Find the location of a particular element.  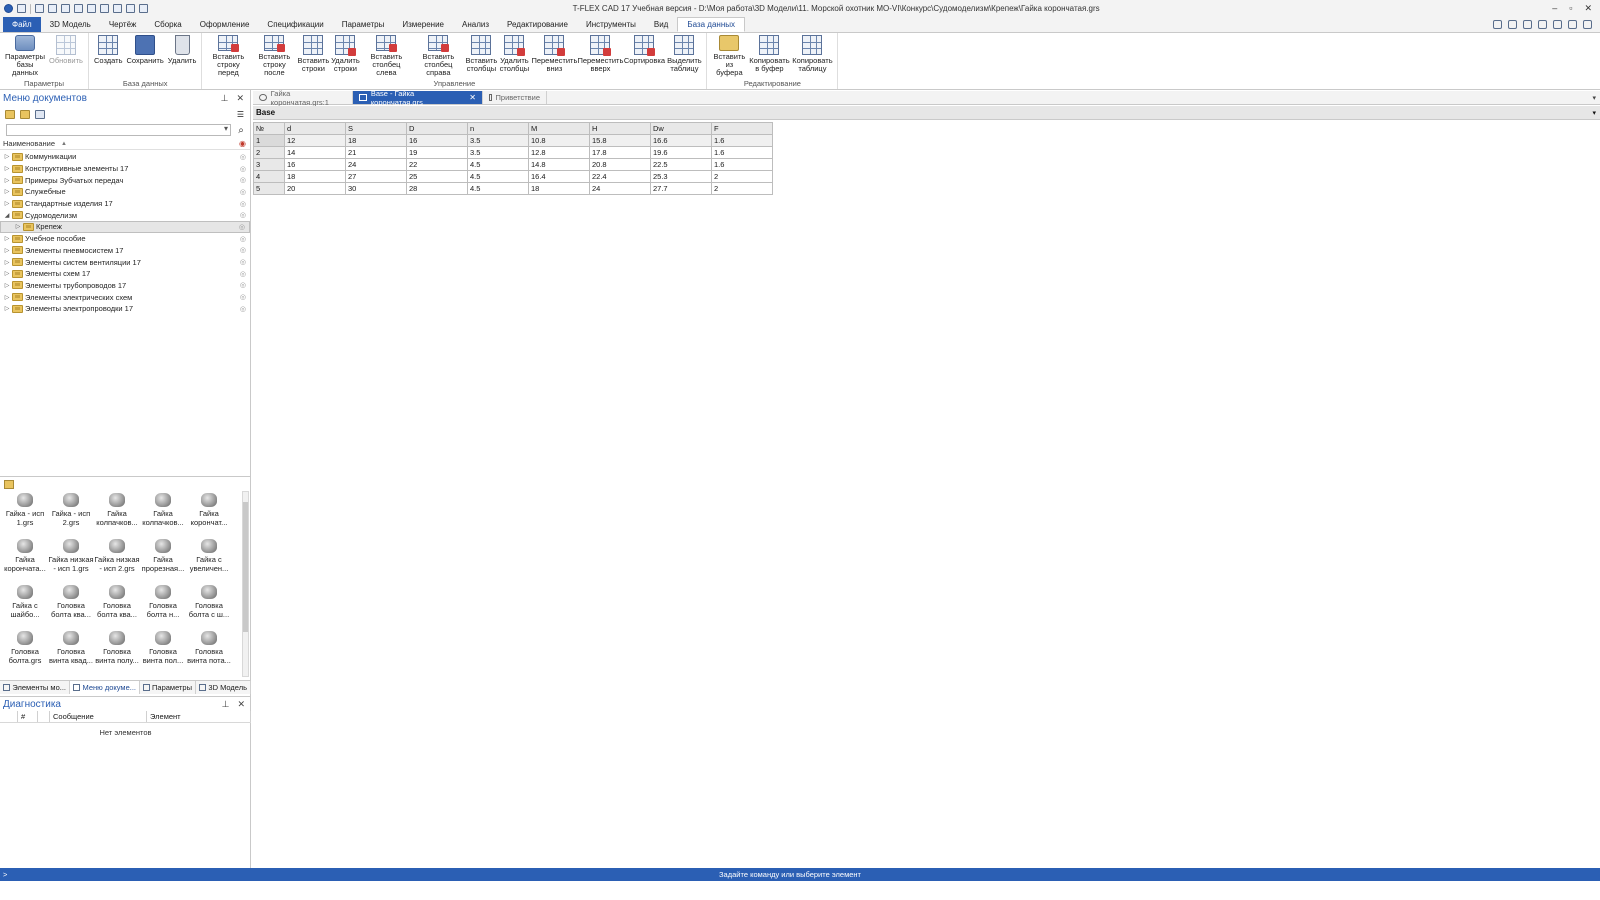

delete-db-button: Удалить is located at coordinates (182, 56).